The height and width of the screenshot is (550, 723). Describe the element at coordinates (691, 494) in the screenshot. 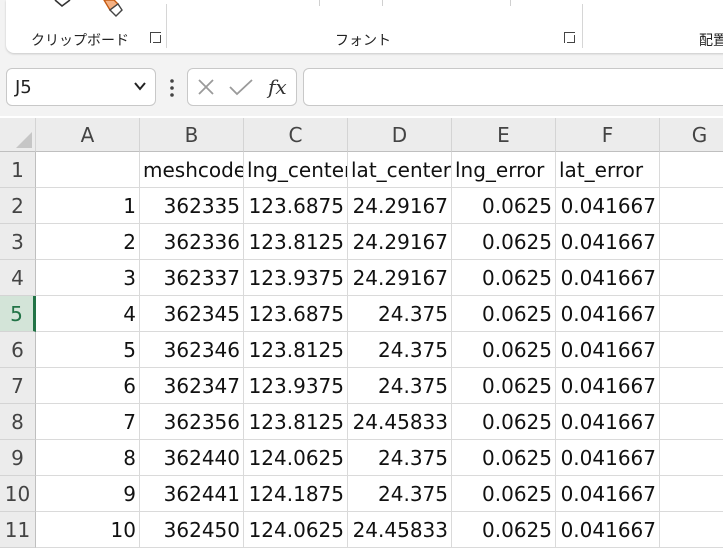

I see `cell-g10` at that location.